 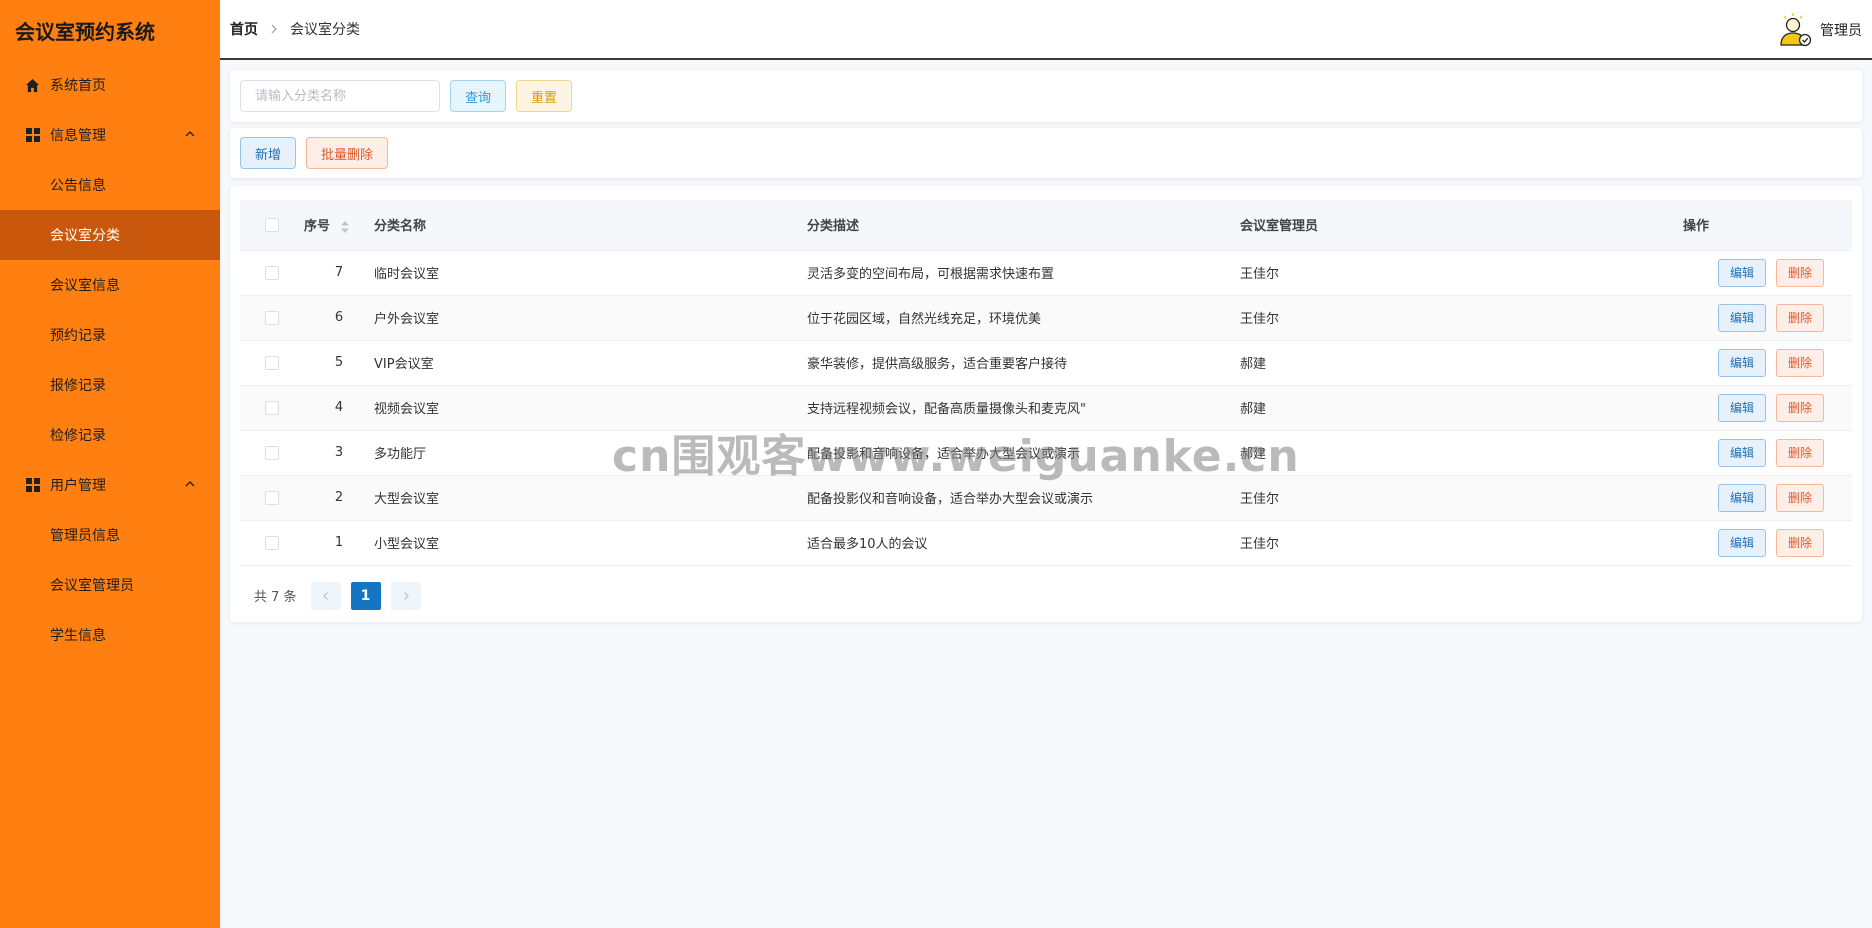 I want to click on sort-icon, so click(x=345, y=227).